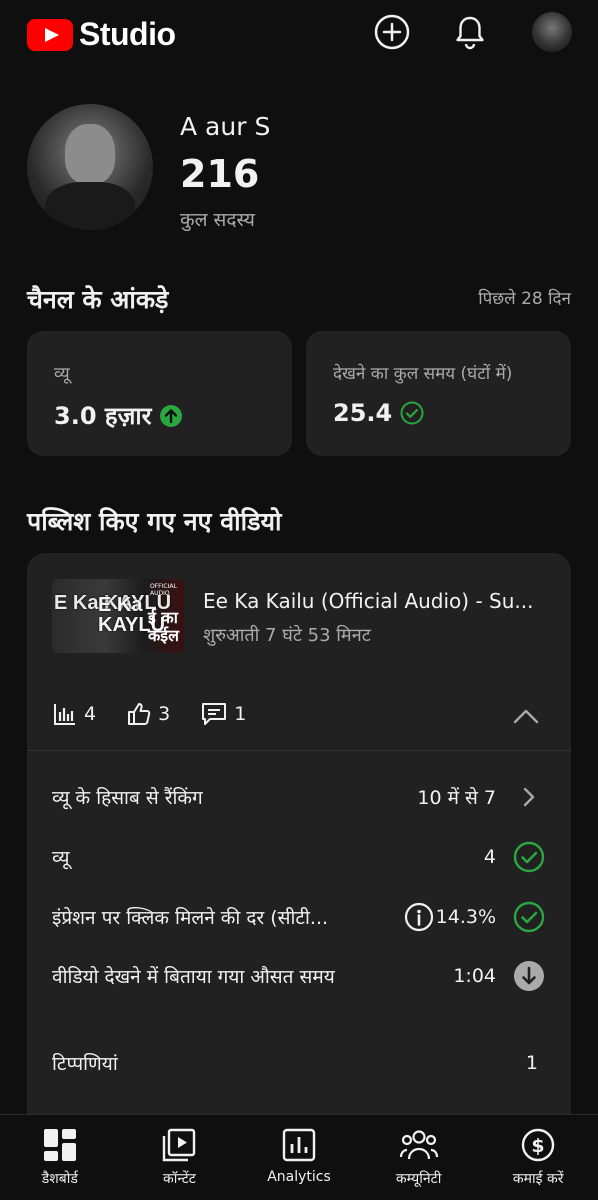 This screenshot has height=1200, width=598. I want to click on ranking-row: व्यू के हिसाब से रैंकिंग 10 में से 7, so click(299, 797).